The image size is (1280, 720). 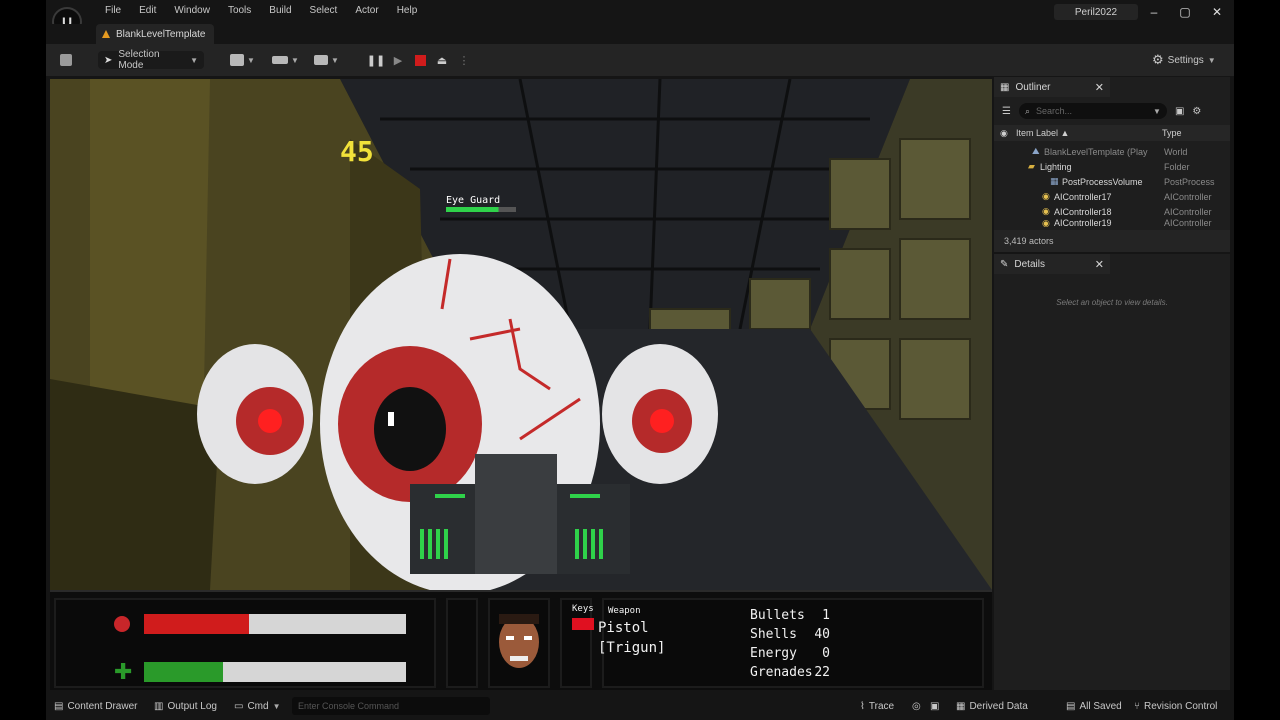 I want to click on blueprints-button: ▼, so click(x=285, y=60).